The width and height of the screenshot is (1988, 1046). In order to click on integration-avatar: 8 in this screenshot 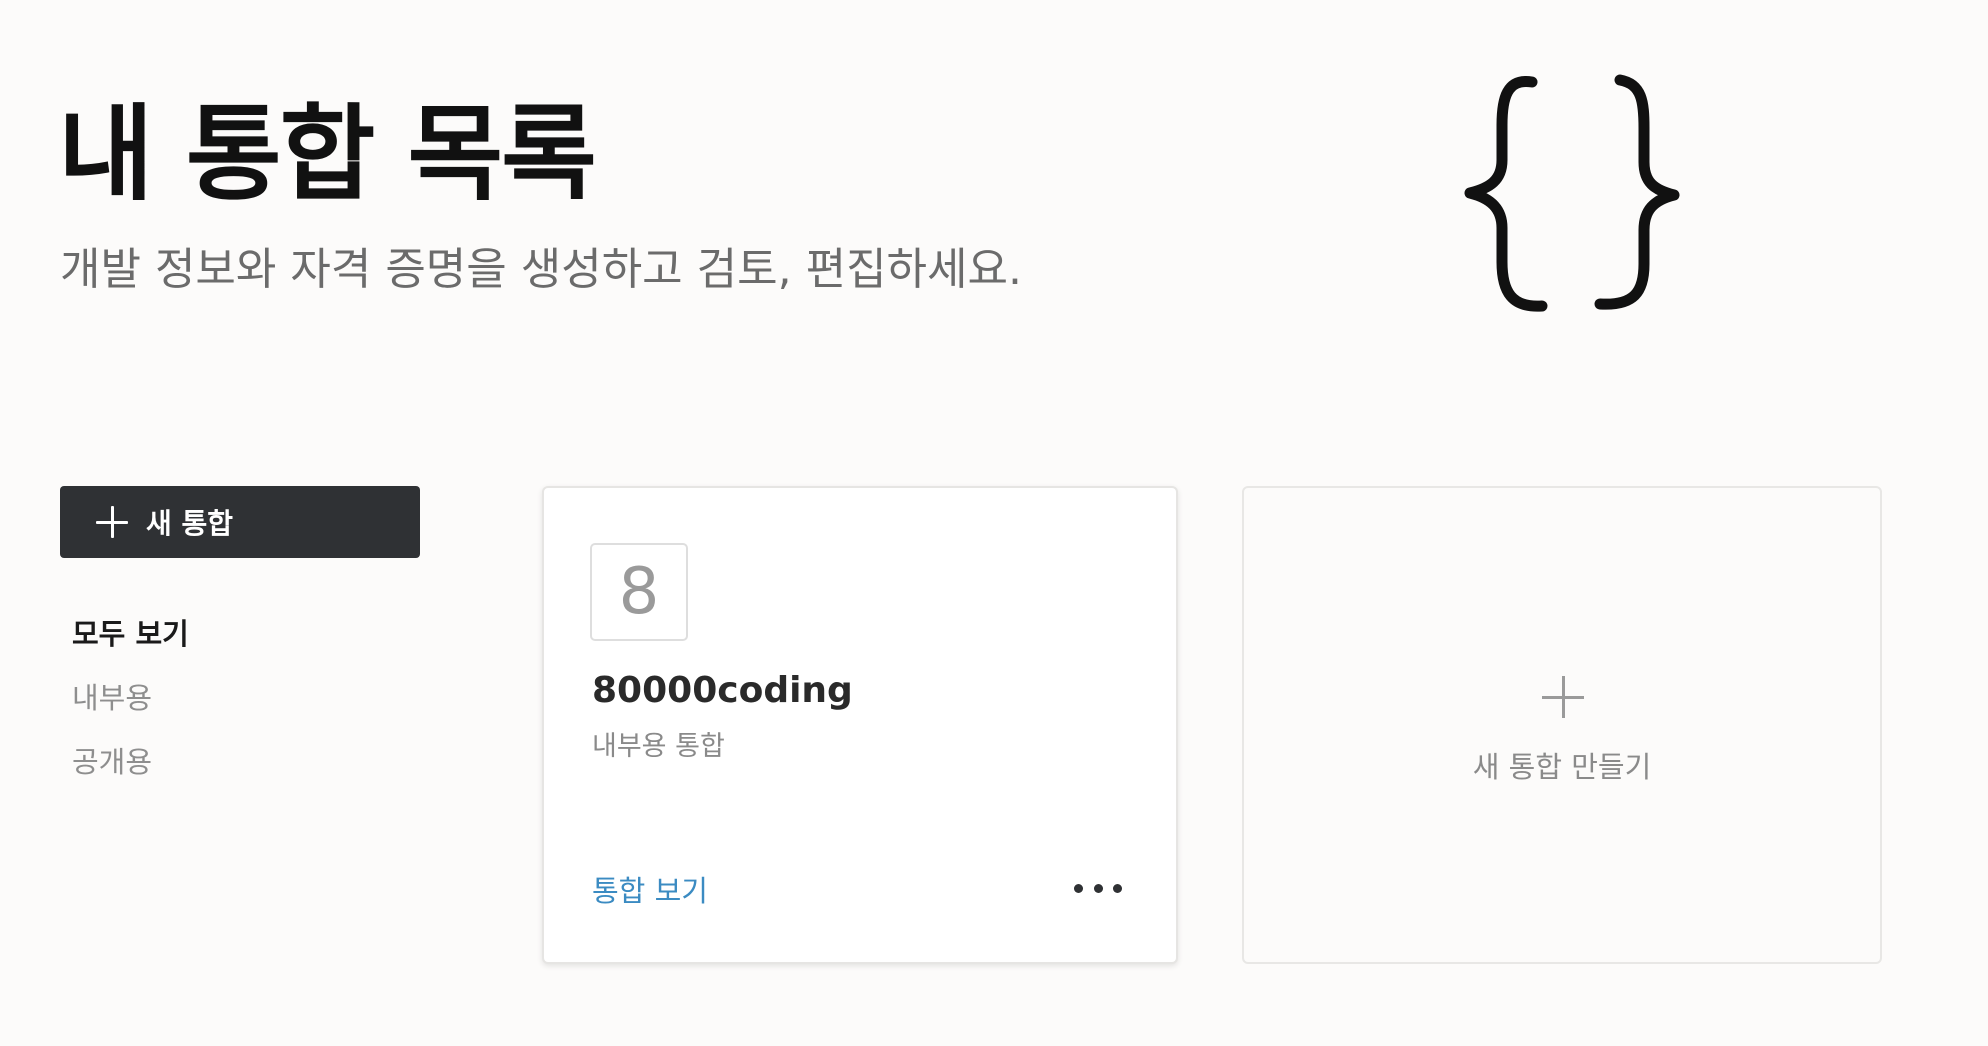, I will do `click(639, 592)`.